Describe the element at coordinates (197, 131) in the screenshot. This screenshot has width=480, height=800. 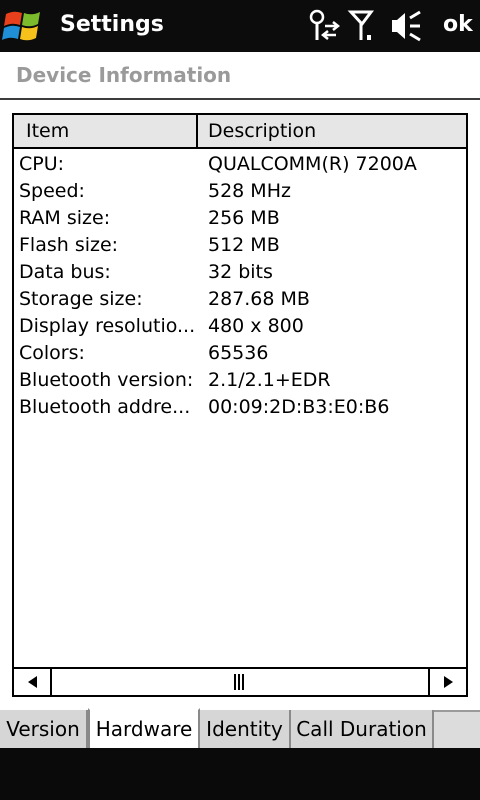
I see `column-divider` at that location.